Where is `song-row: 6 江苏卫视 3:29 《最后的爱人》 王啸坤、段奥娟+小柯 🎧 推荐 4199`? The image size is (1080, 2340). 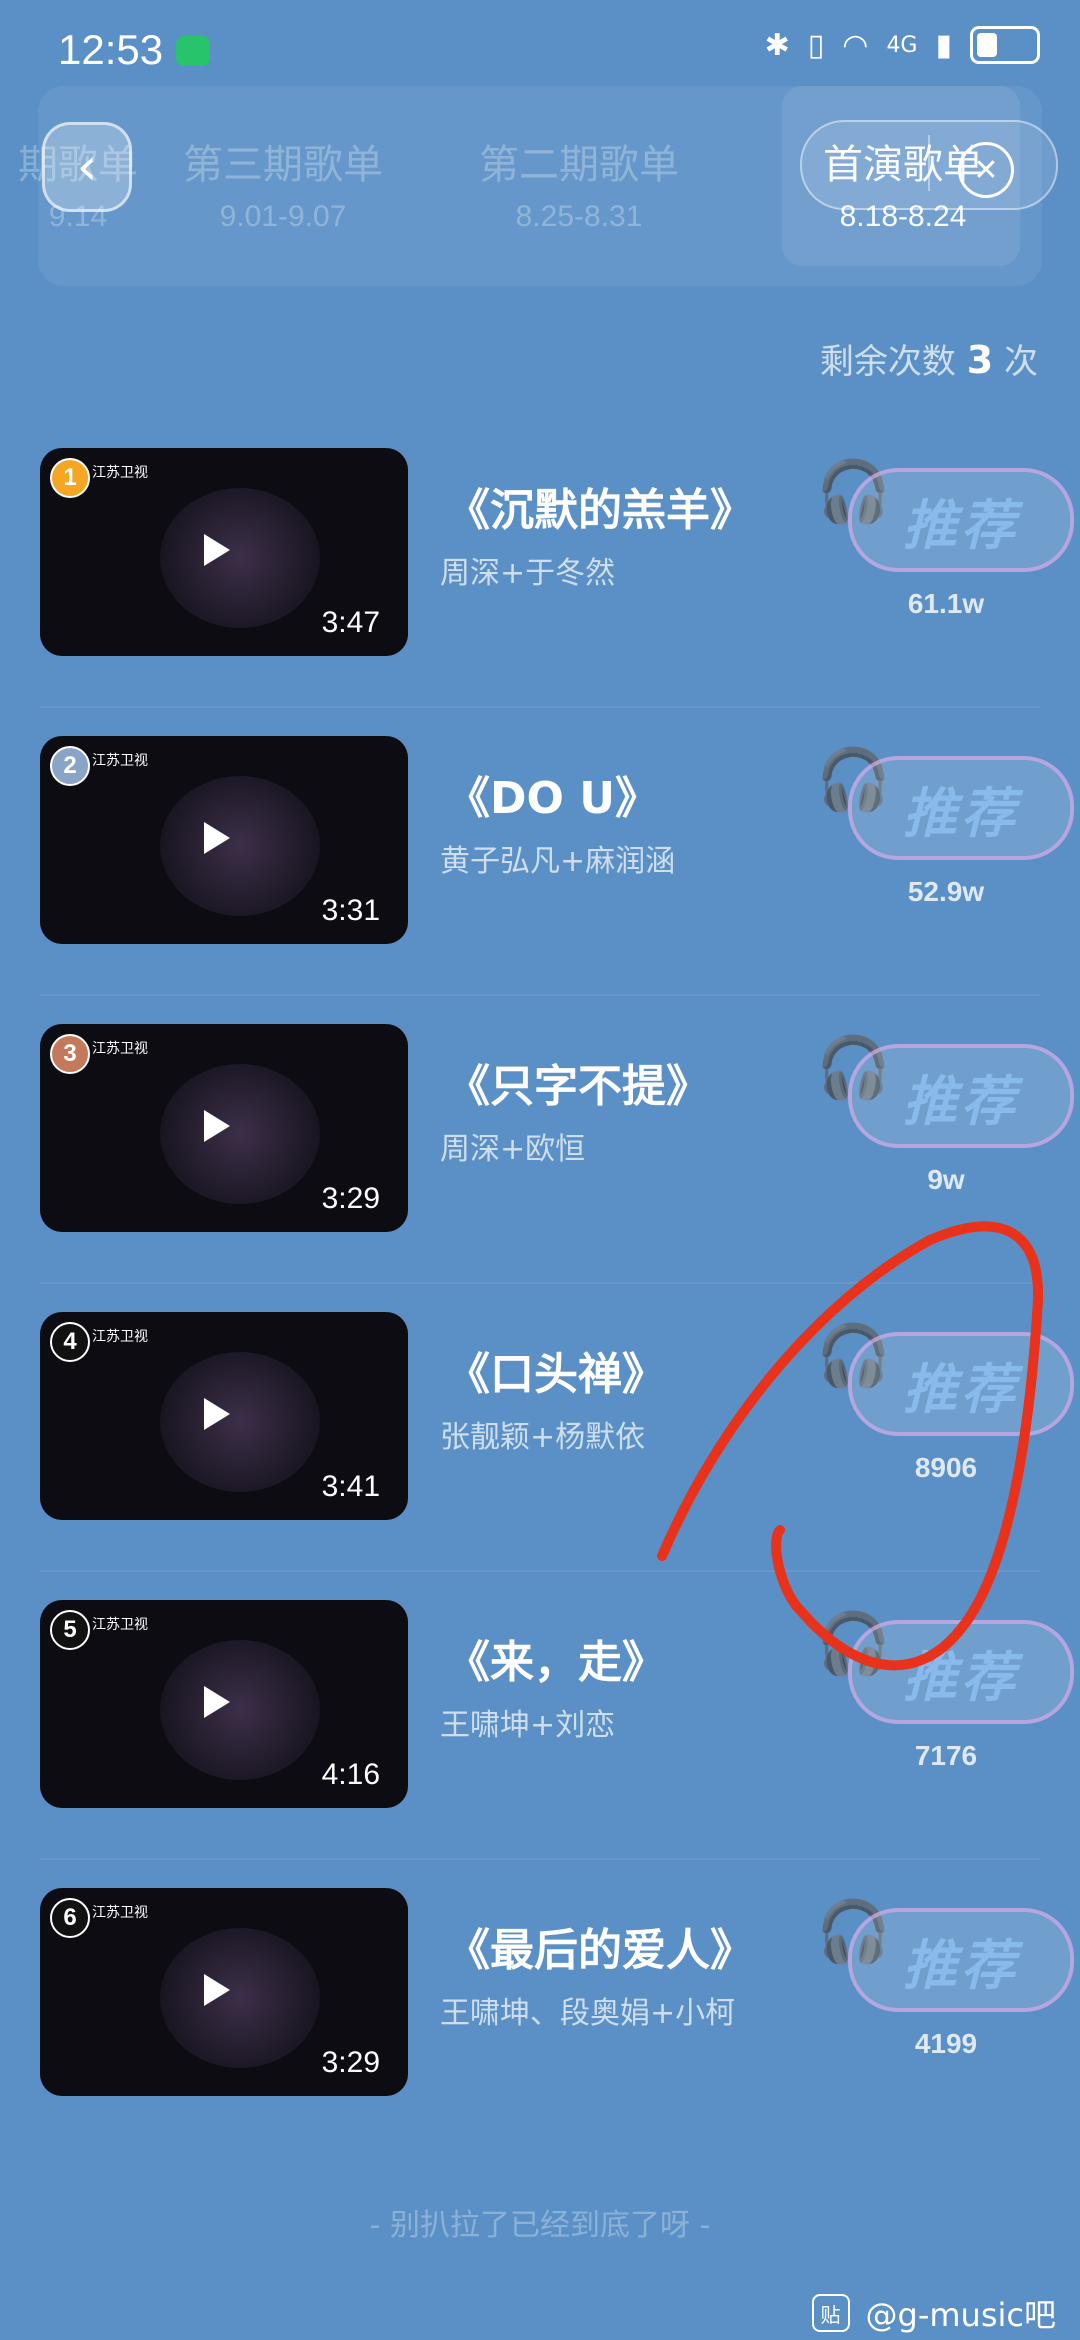 song-row: 6 江苏卫视 3:29 《最后的爱人》 王啸坤、段奥娟+小柯 🎧 推荐 4199 is located at coordinates (540, 2004).